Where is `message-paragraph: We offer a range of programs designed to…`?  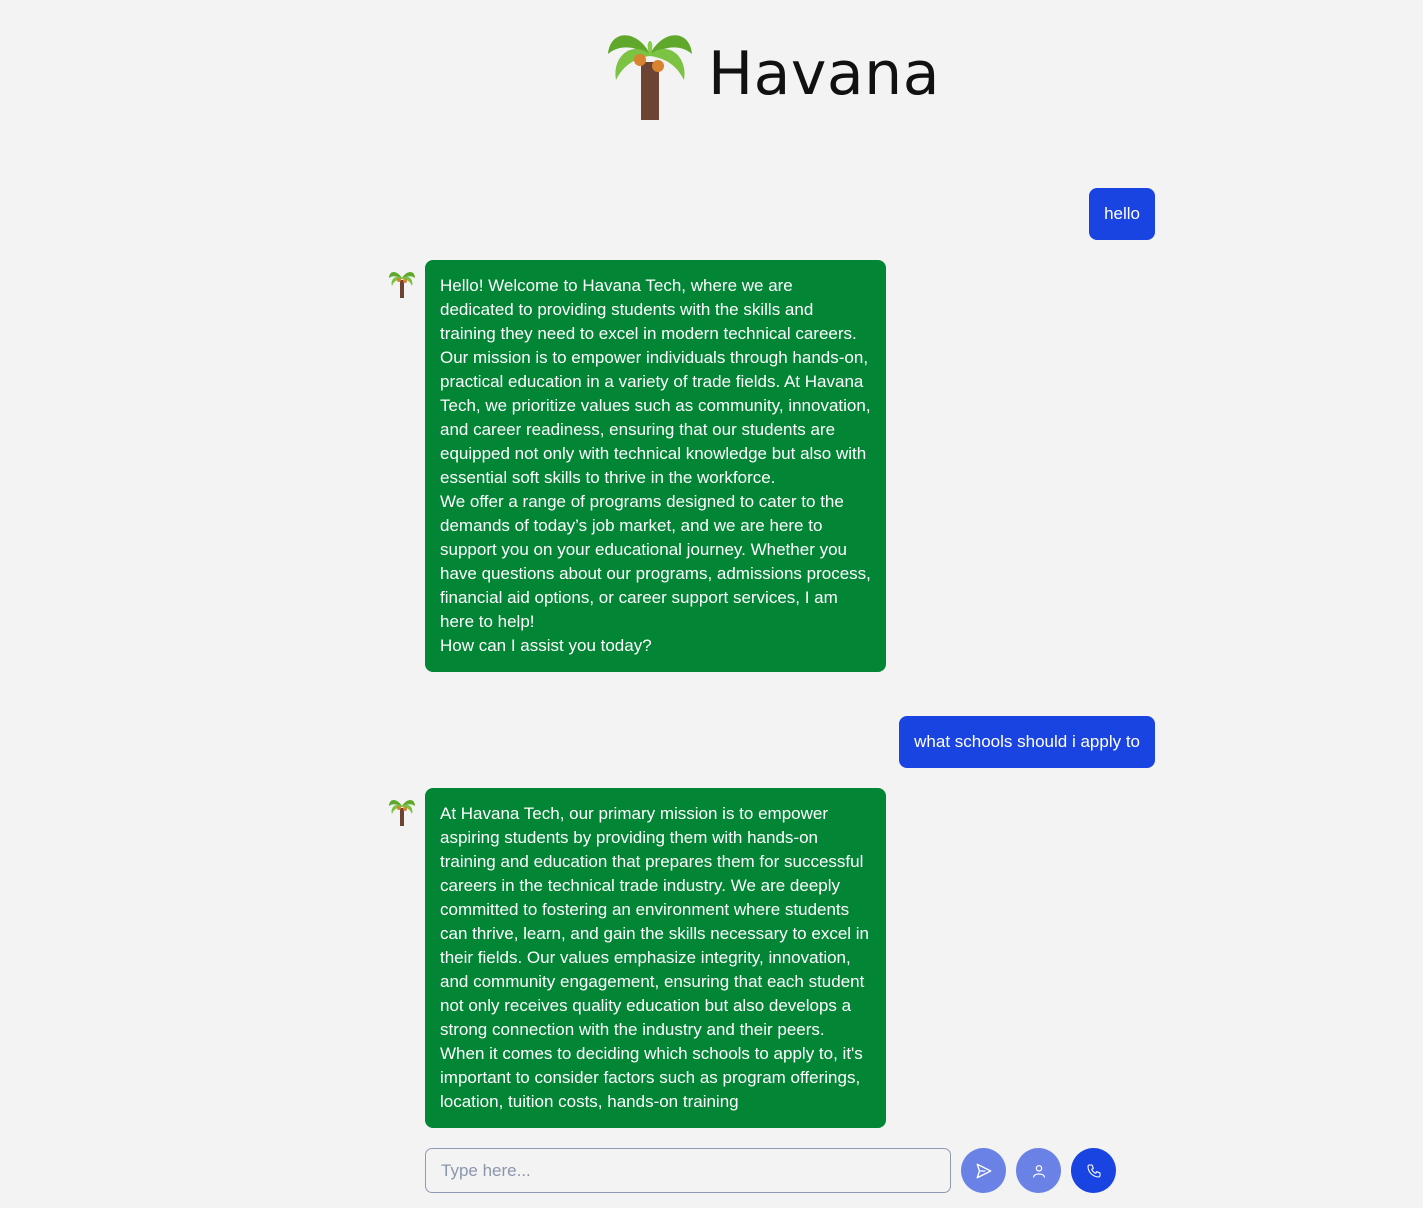 message-paragraph: We offer a range of programs designed to… is located at coordinates (655, 561).